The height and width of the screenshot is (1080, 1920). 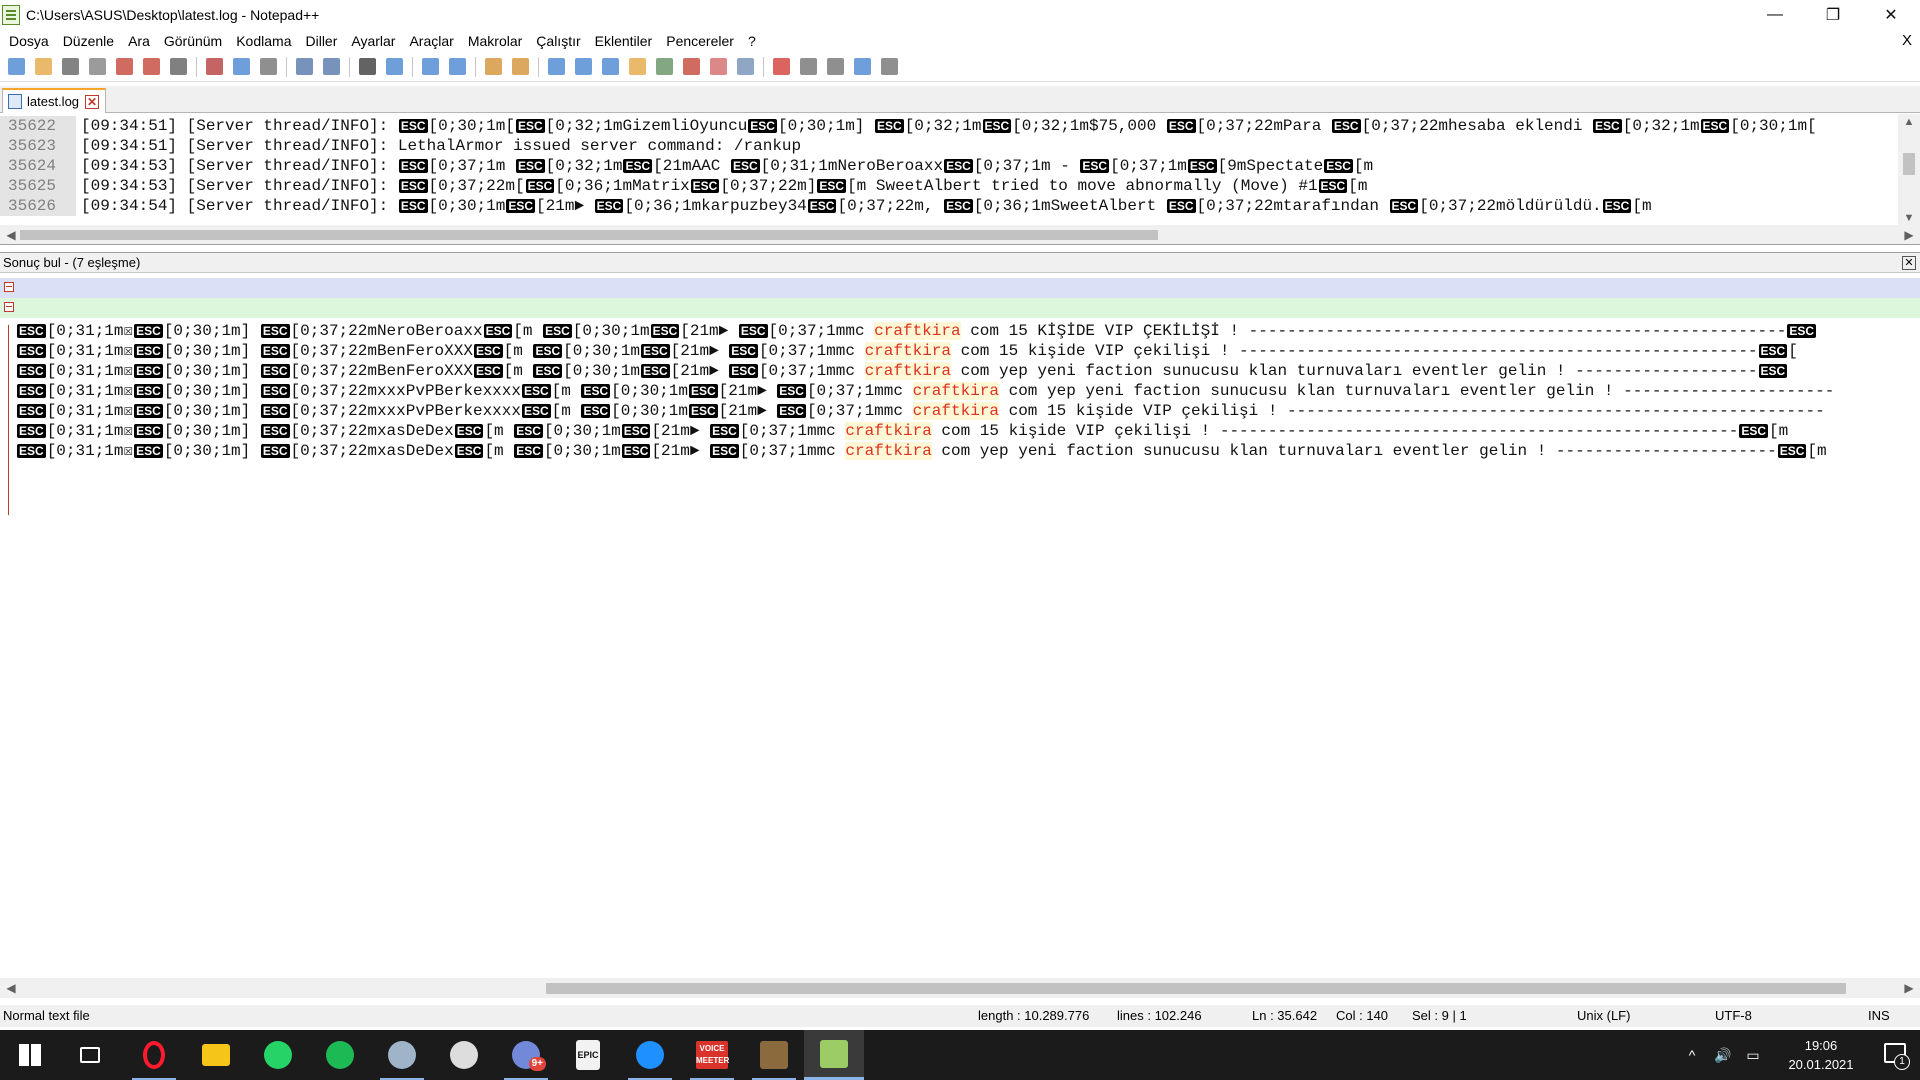 I want to click on stop-macro-button, so click(x=808, y=67).